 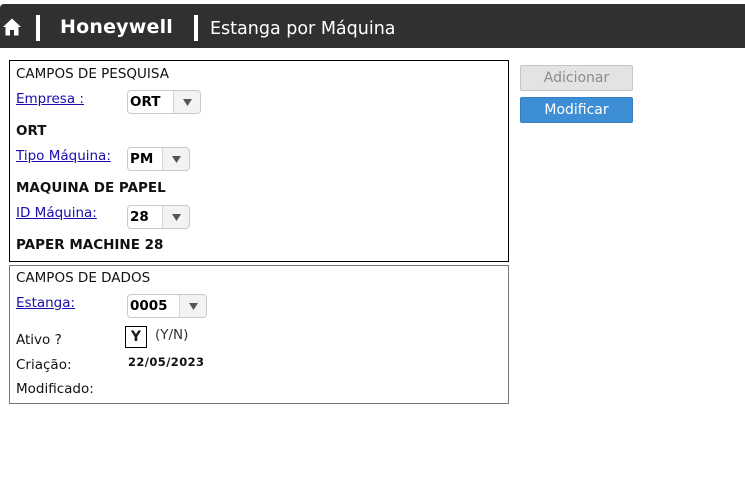 I want to click on modificado-label: Modificado:, so click(x=55, y=389).